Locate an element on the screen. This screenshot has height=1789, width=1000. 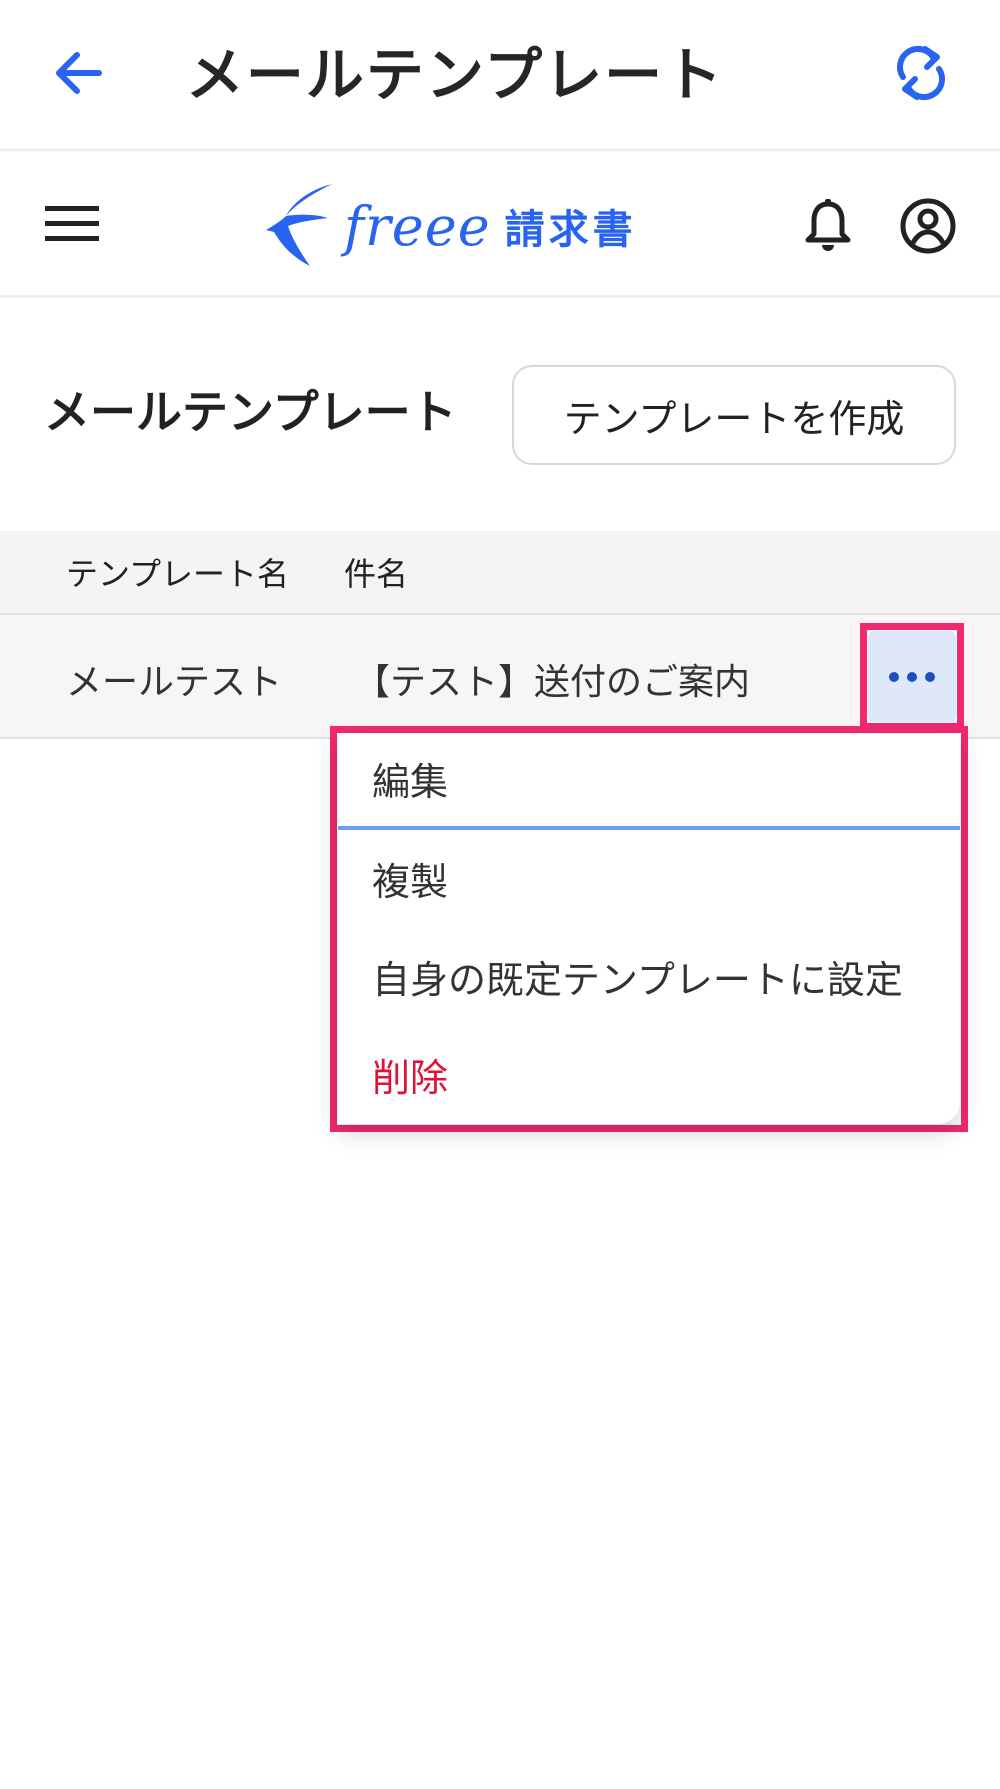
create-template-button: テンプレートを作成 is located at coordinates (734, 415).